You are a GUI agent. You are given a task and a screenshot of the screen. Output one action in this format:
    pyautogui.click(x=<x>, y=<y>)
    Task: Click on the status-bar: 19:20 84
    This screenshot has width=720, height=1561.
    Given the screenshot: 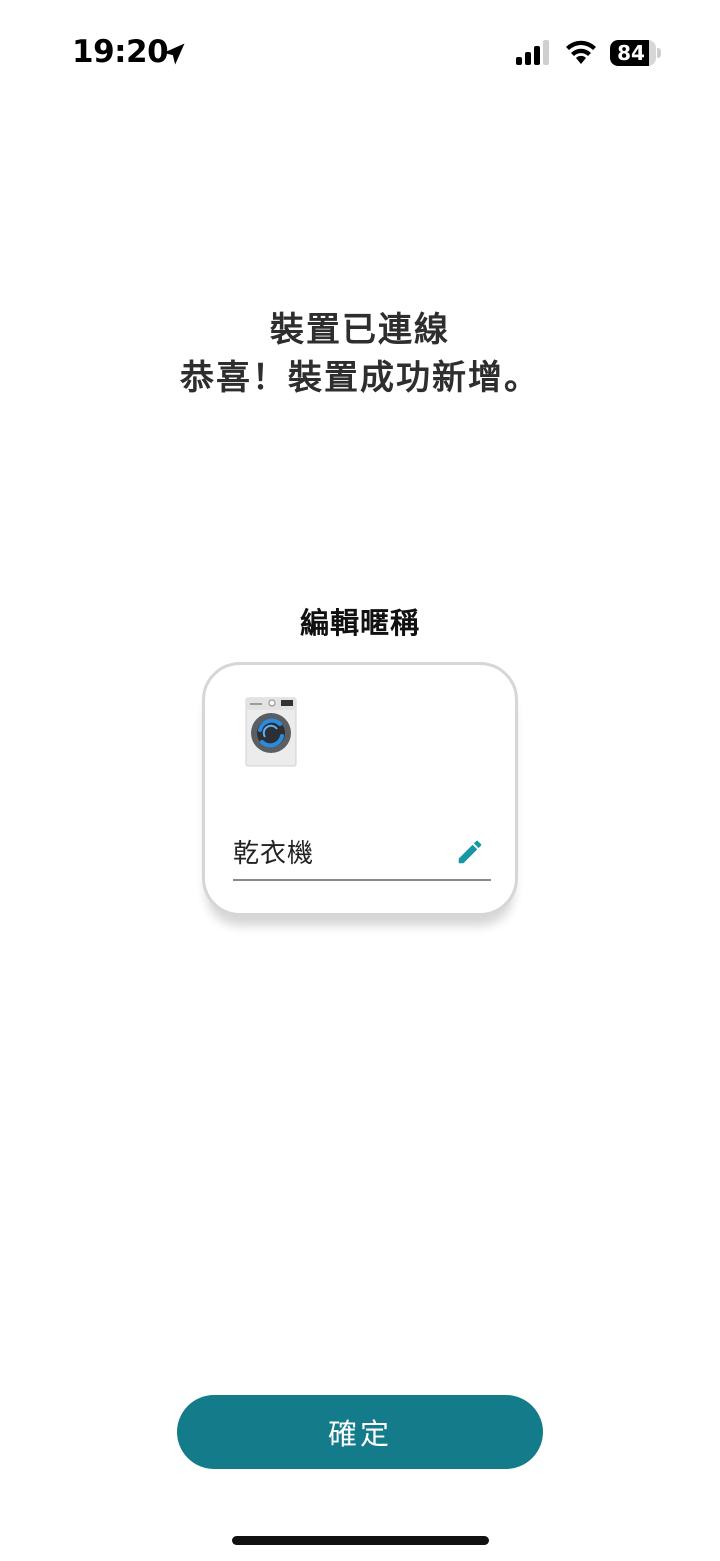 What is the action you would take?
    pyautogui.click(x=360, y=50)
    